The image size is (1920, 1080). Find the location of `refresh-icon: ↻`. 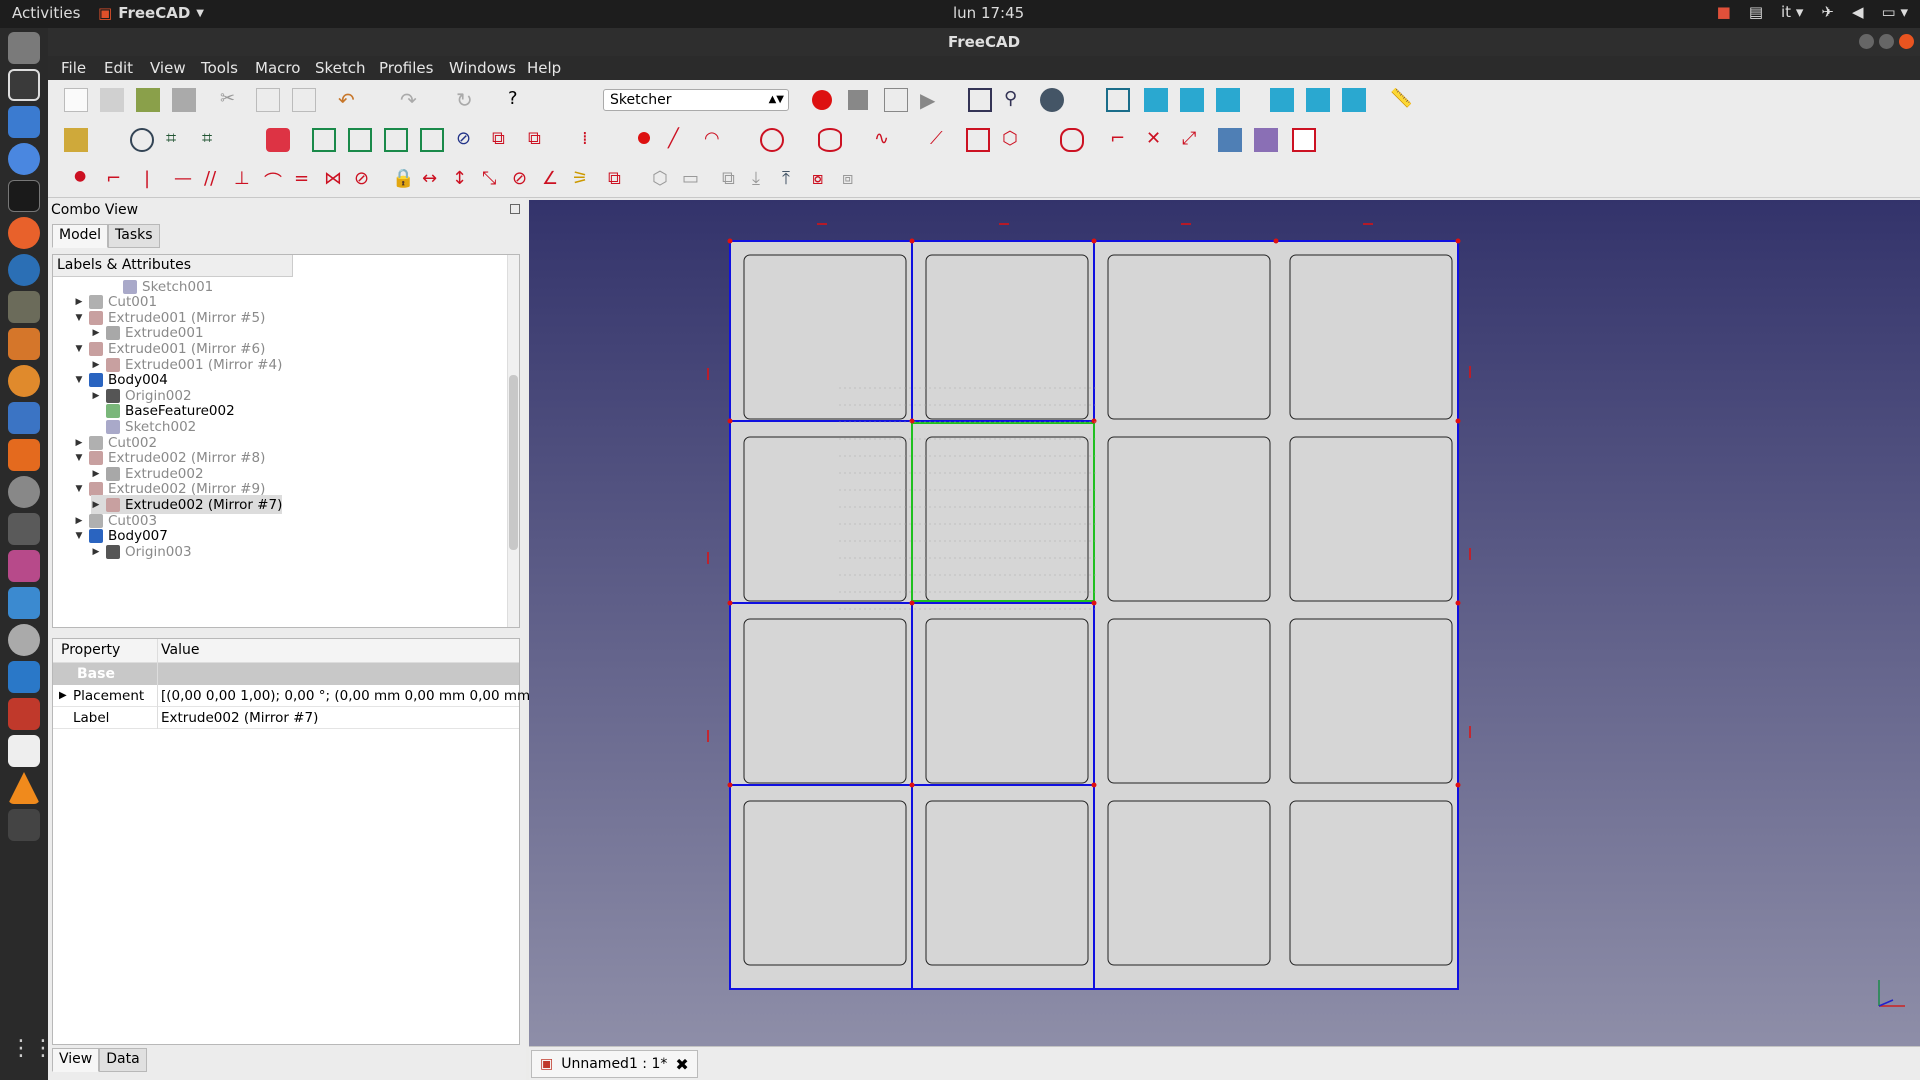

refresh-icon: ↻ is located at coordinates (468, 100).